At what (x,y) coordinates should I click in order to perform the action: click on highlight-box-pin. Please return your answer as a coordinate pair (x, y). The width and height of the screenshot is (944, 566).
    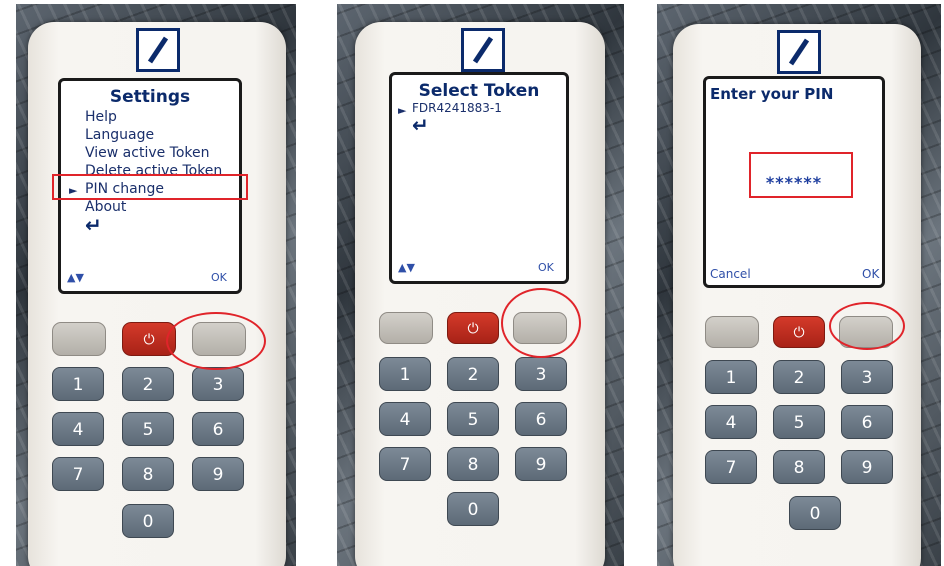
    Looking at the image, I should click on (801, 175).